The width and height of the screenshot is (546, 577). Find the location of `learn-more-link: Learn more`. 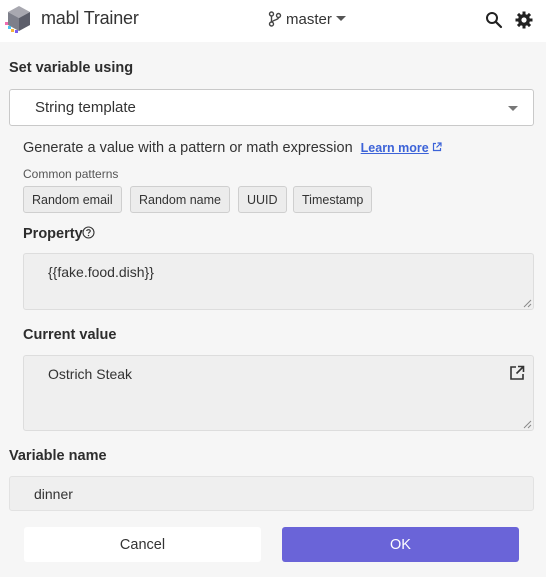

learn-more-link: Learn more is located at coordinates (401, 148).